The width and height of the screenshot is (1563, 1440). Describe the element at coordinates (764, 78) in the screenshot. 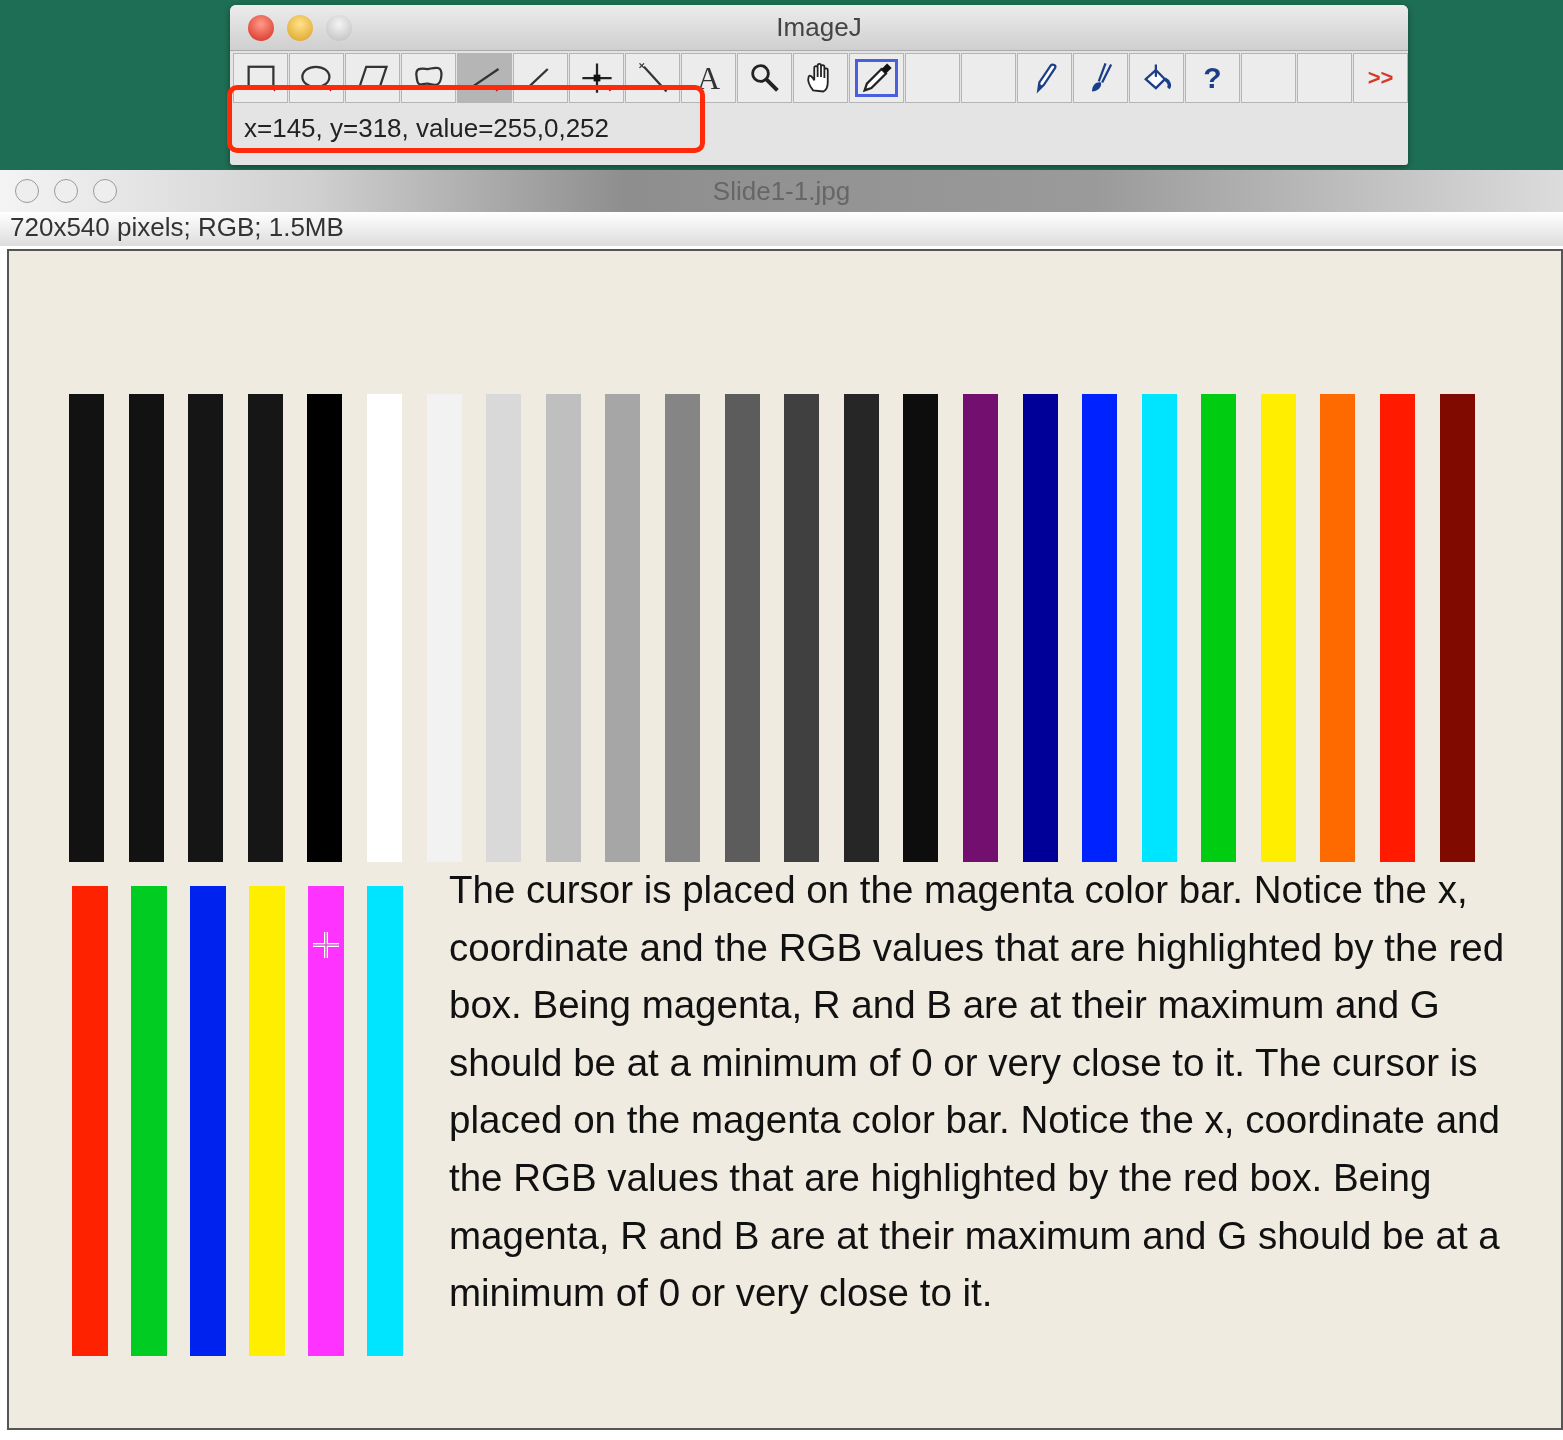

I see `zoom-tool` at that location.